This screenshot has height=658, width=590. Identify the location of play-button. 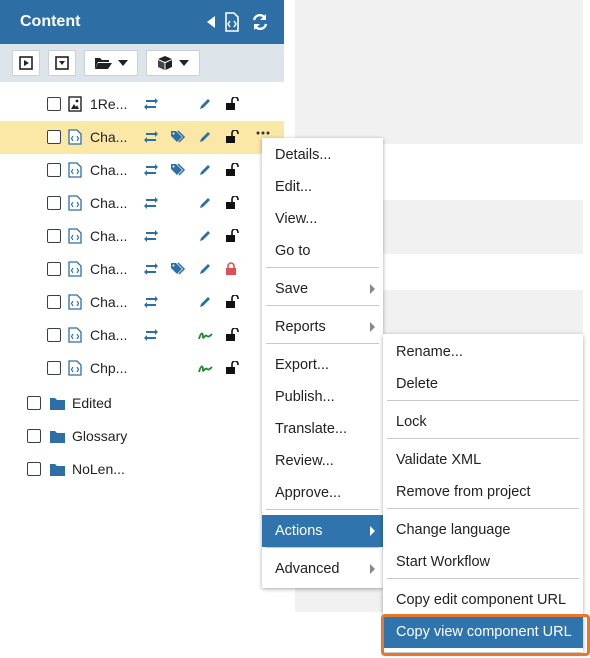
(26, 63).